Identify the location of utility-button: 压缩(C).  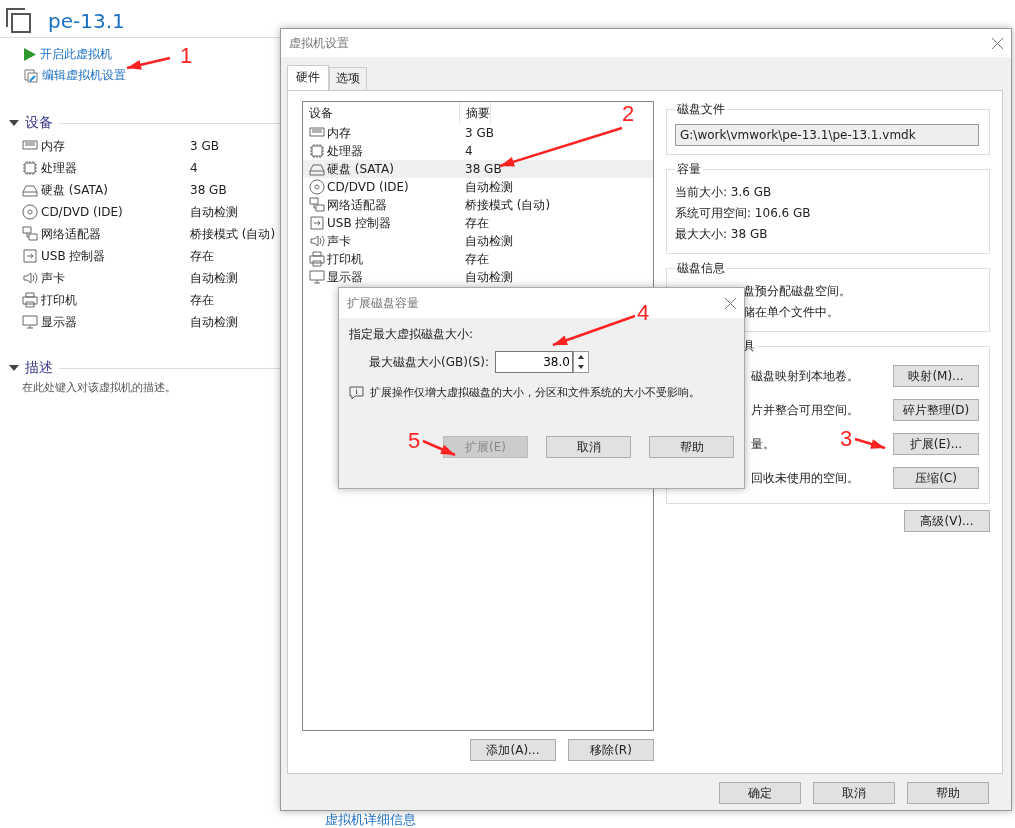
(936, 478).